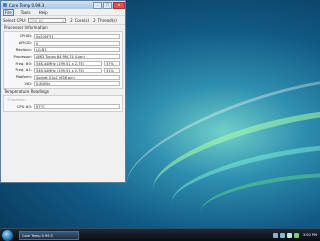  I want to click on temperature-group: TCaseMax: - CPU #0: 97°C, so click(63, 104).